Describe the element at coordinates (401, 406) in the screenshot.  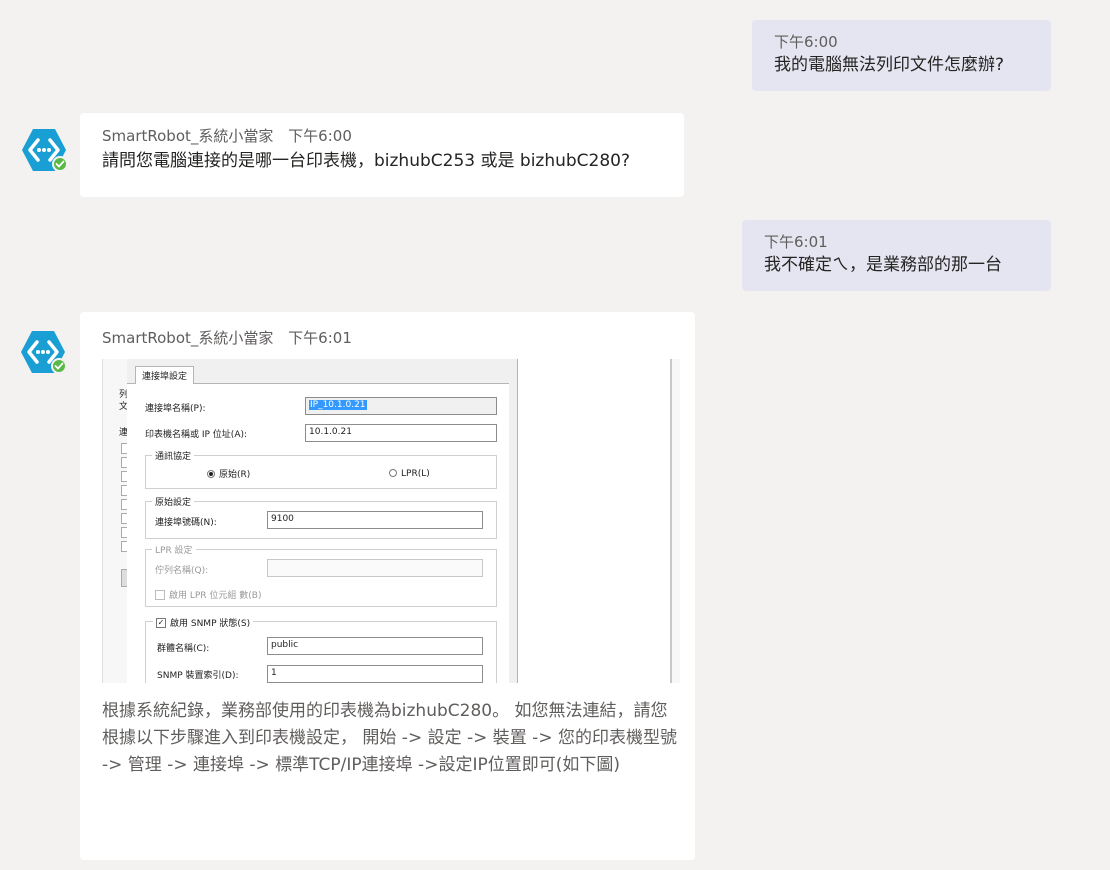
I see `port-name-input: IP_10.1.0.21` at that location.